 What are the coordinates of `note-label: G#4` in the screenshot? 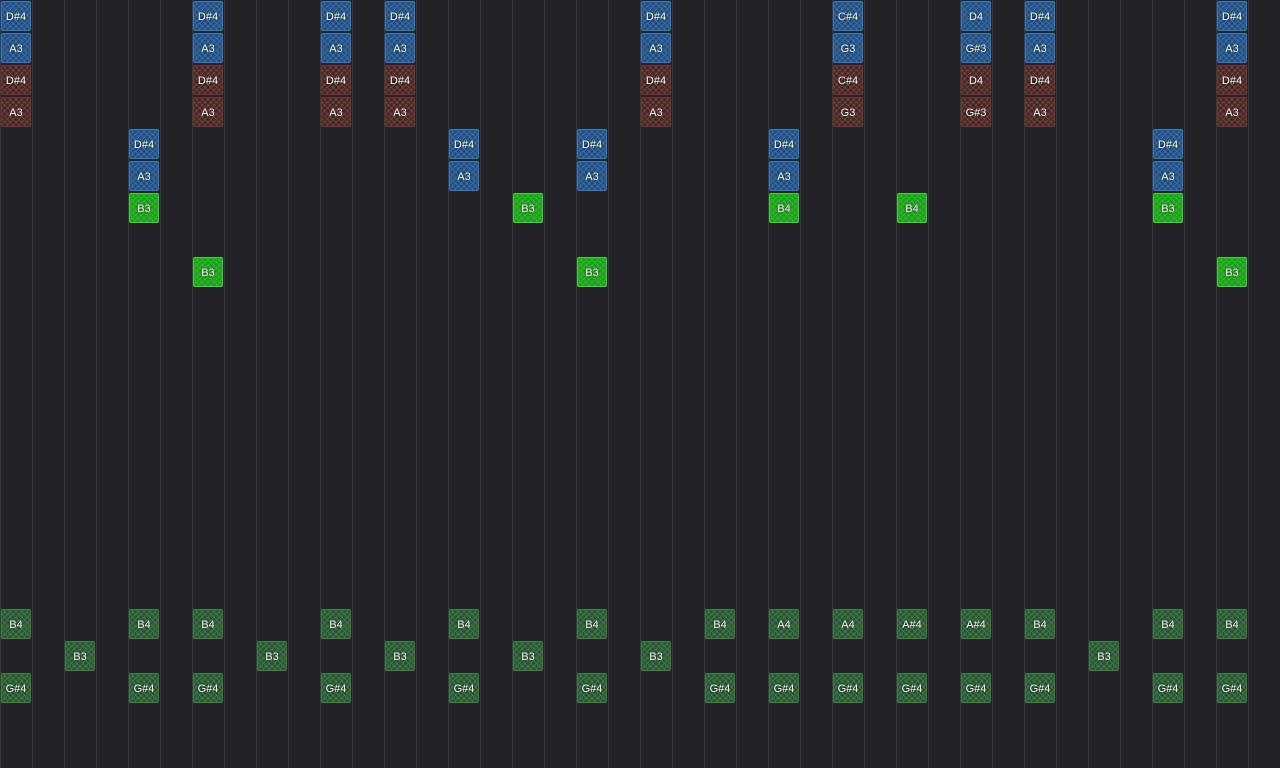 It's located at (1232, 689).